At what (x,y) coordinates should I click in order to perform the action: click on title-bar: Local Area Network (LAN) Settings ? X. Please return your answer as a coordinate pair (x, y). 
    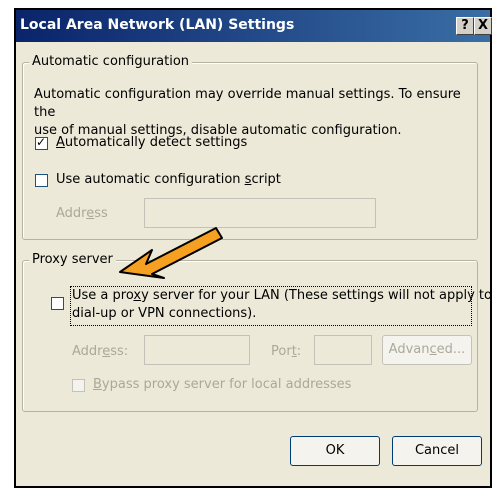
    Looking at the image, I should click on (254, 26).